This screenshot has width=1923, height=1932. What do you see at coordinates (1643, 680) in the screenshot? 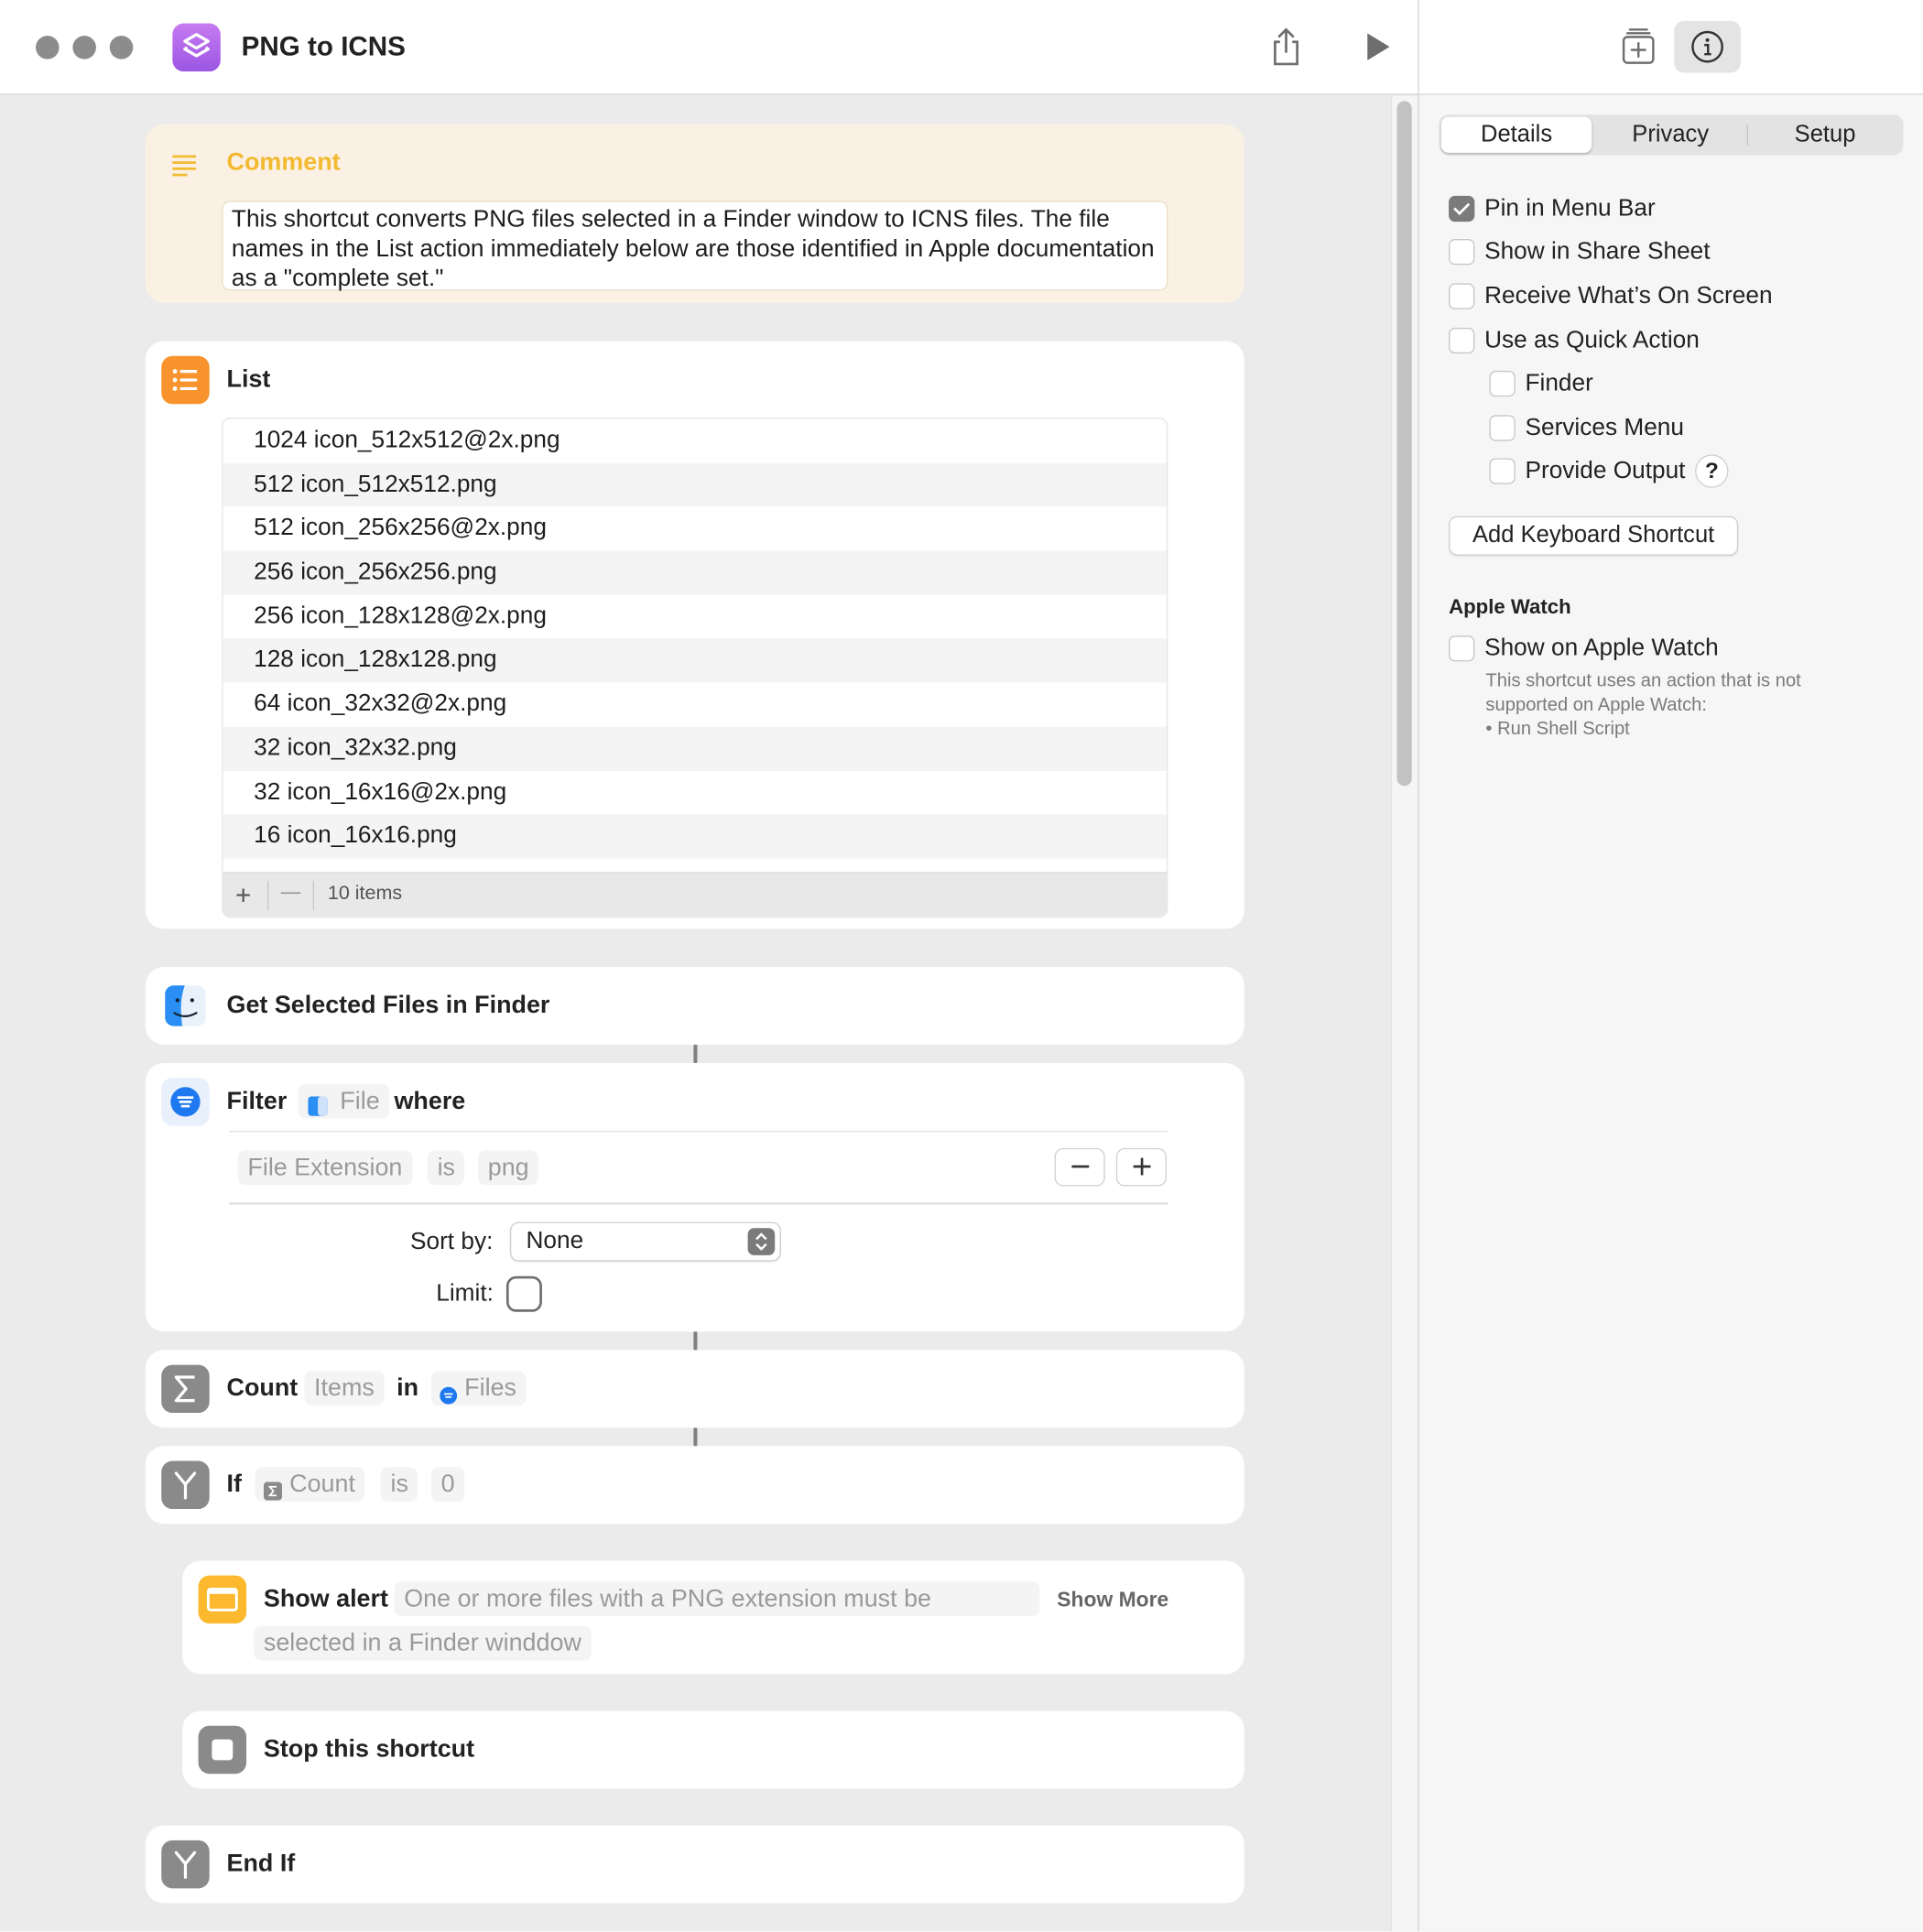
I see `note-line: This shortcut uses an action that is not` at bounding box center [1643, 680].